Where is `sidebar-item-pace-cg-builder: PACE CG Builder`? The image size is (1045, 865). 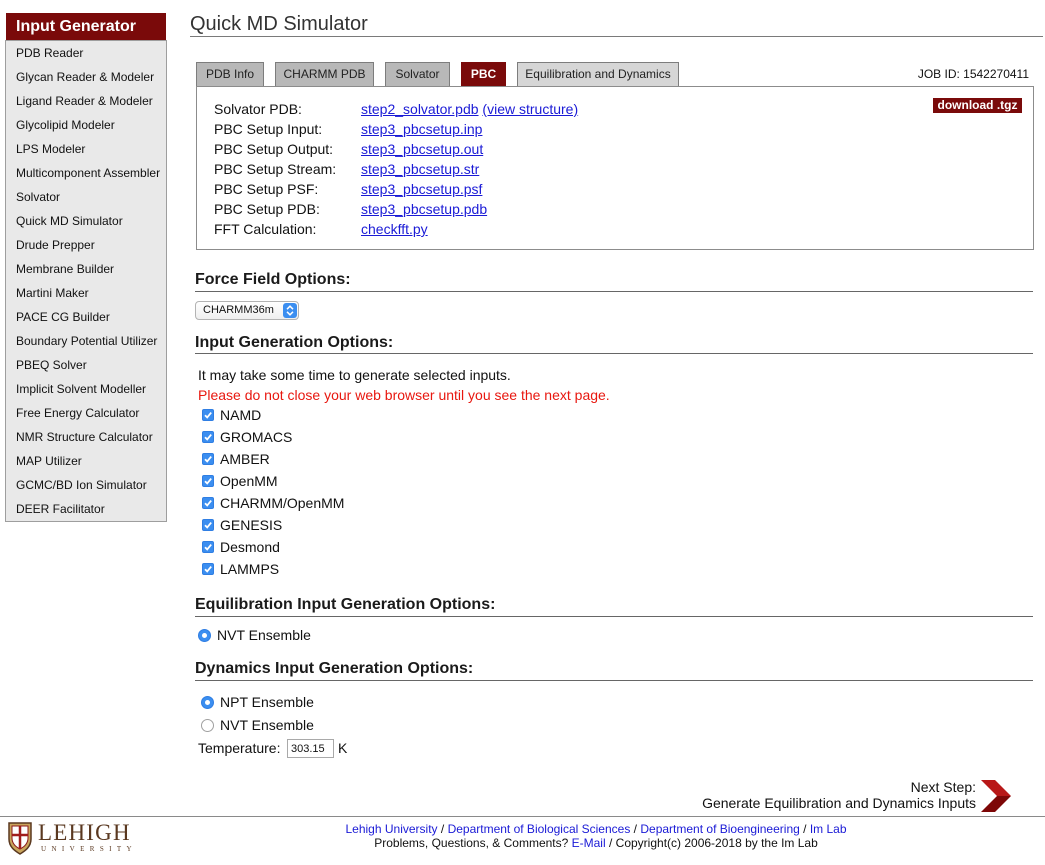 sidebar-item-pace-cg-builder: PACE CG Builder is located at coordinates (86, 317).